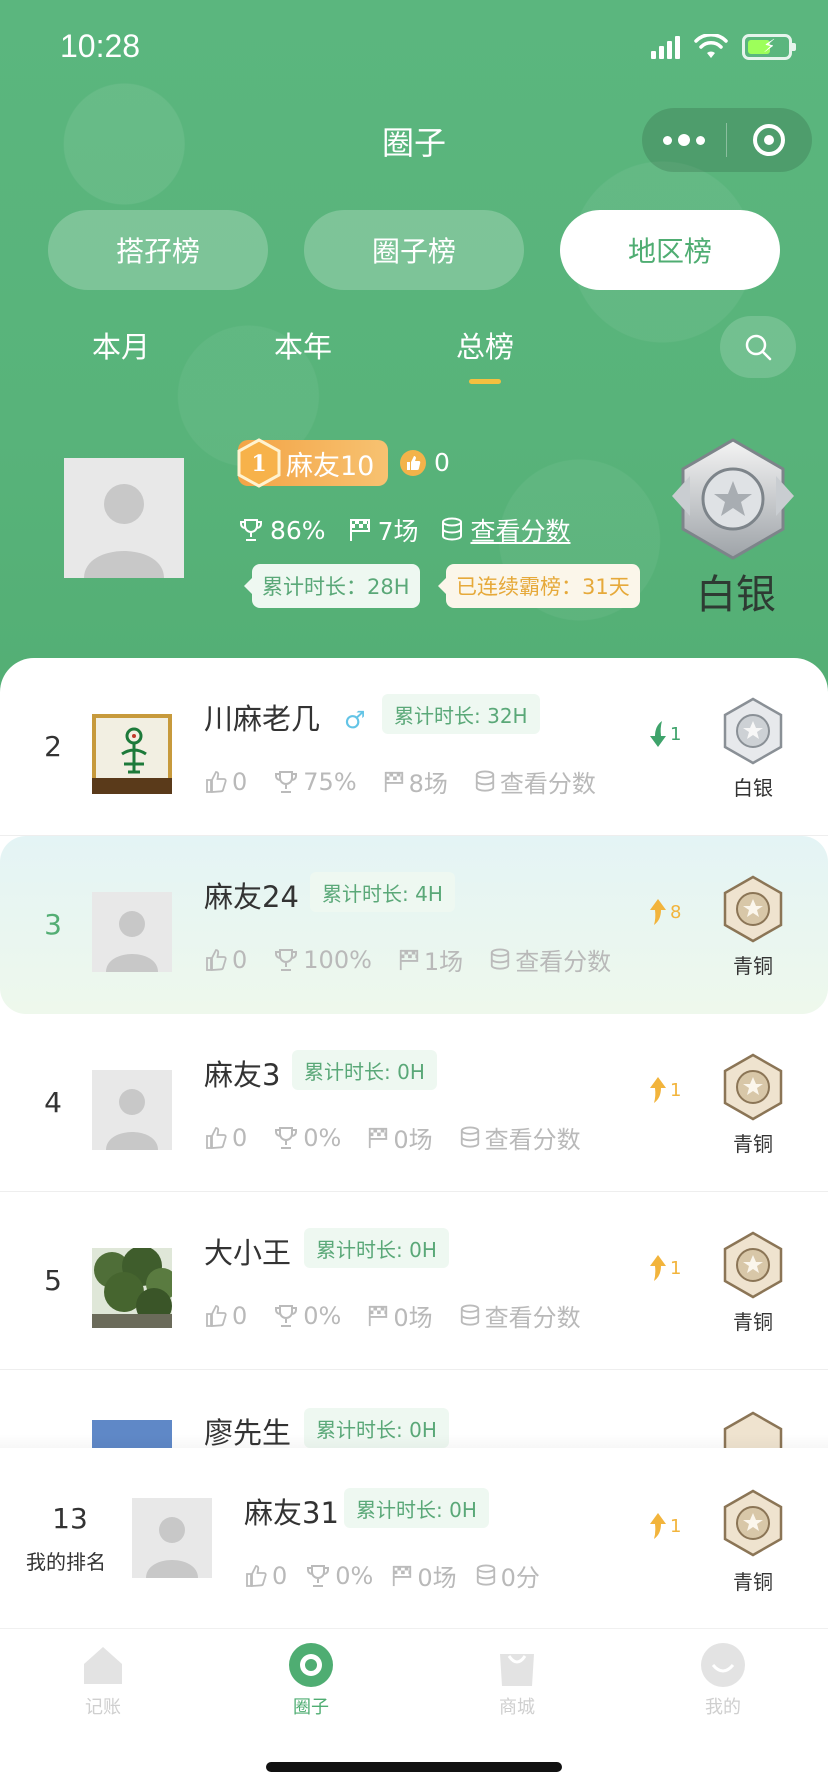 This screenshot has width=828, height=1792. I want to click on tabbar-item-mine: 我的, so click(723, 1680).